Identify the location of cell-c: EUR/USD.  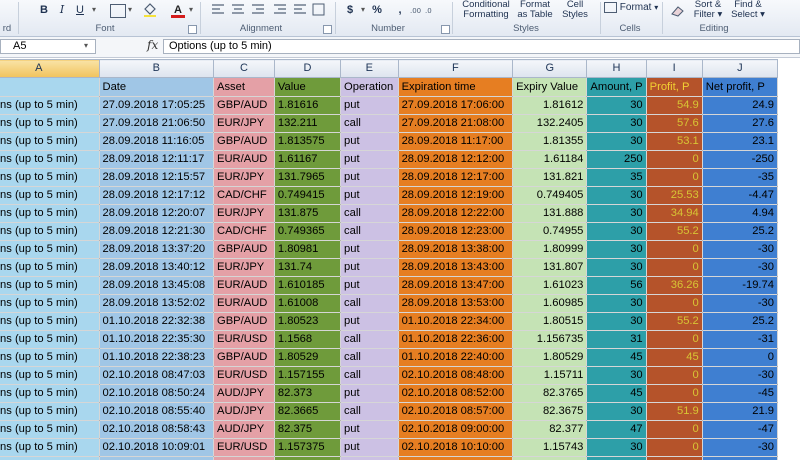
(244, 447).